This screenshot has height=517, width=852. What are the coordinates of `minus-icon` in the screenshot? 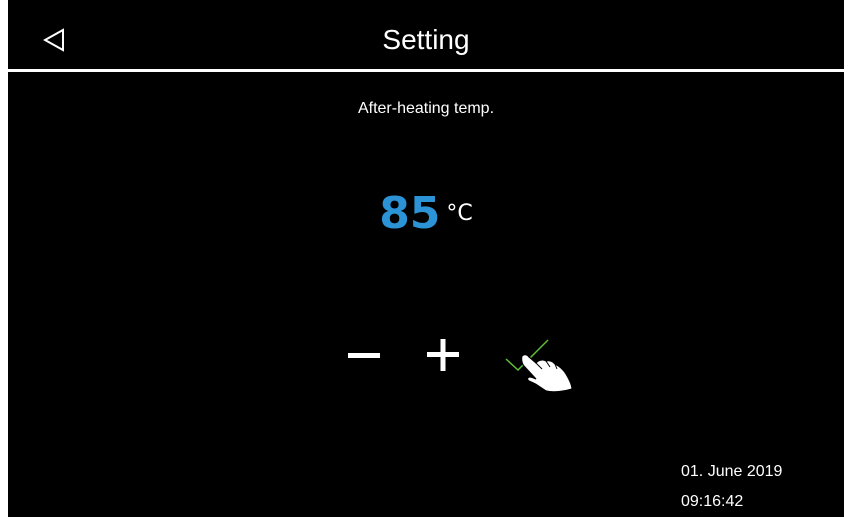 It's located at (364, 355).